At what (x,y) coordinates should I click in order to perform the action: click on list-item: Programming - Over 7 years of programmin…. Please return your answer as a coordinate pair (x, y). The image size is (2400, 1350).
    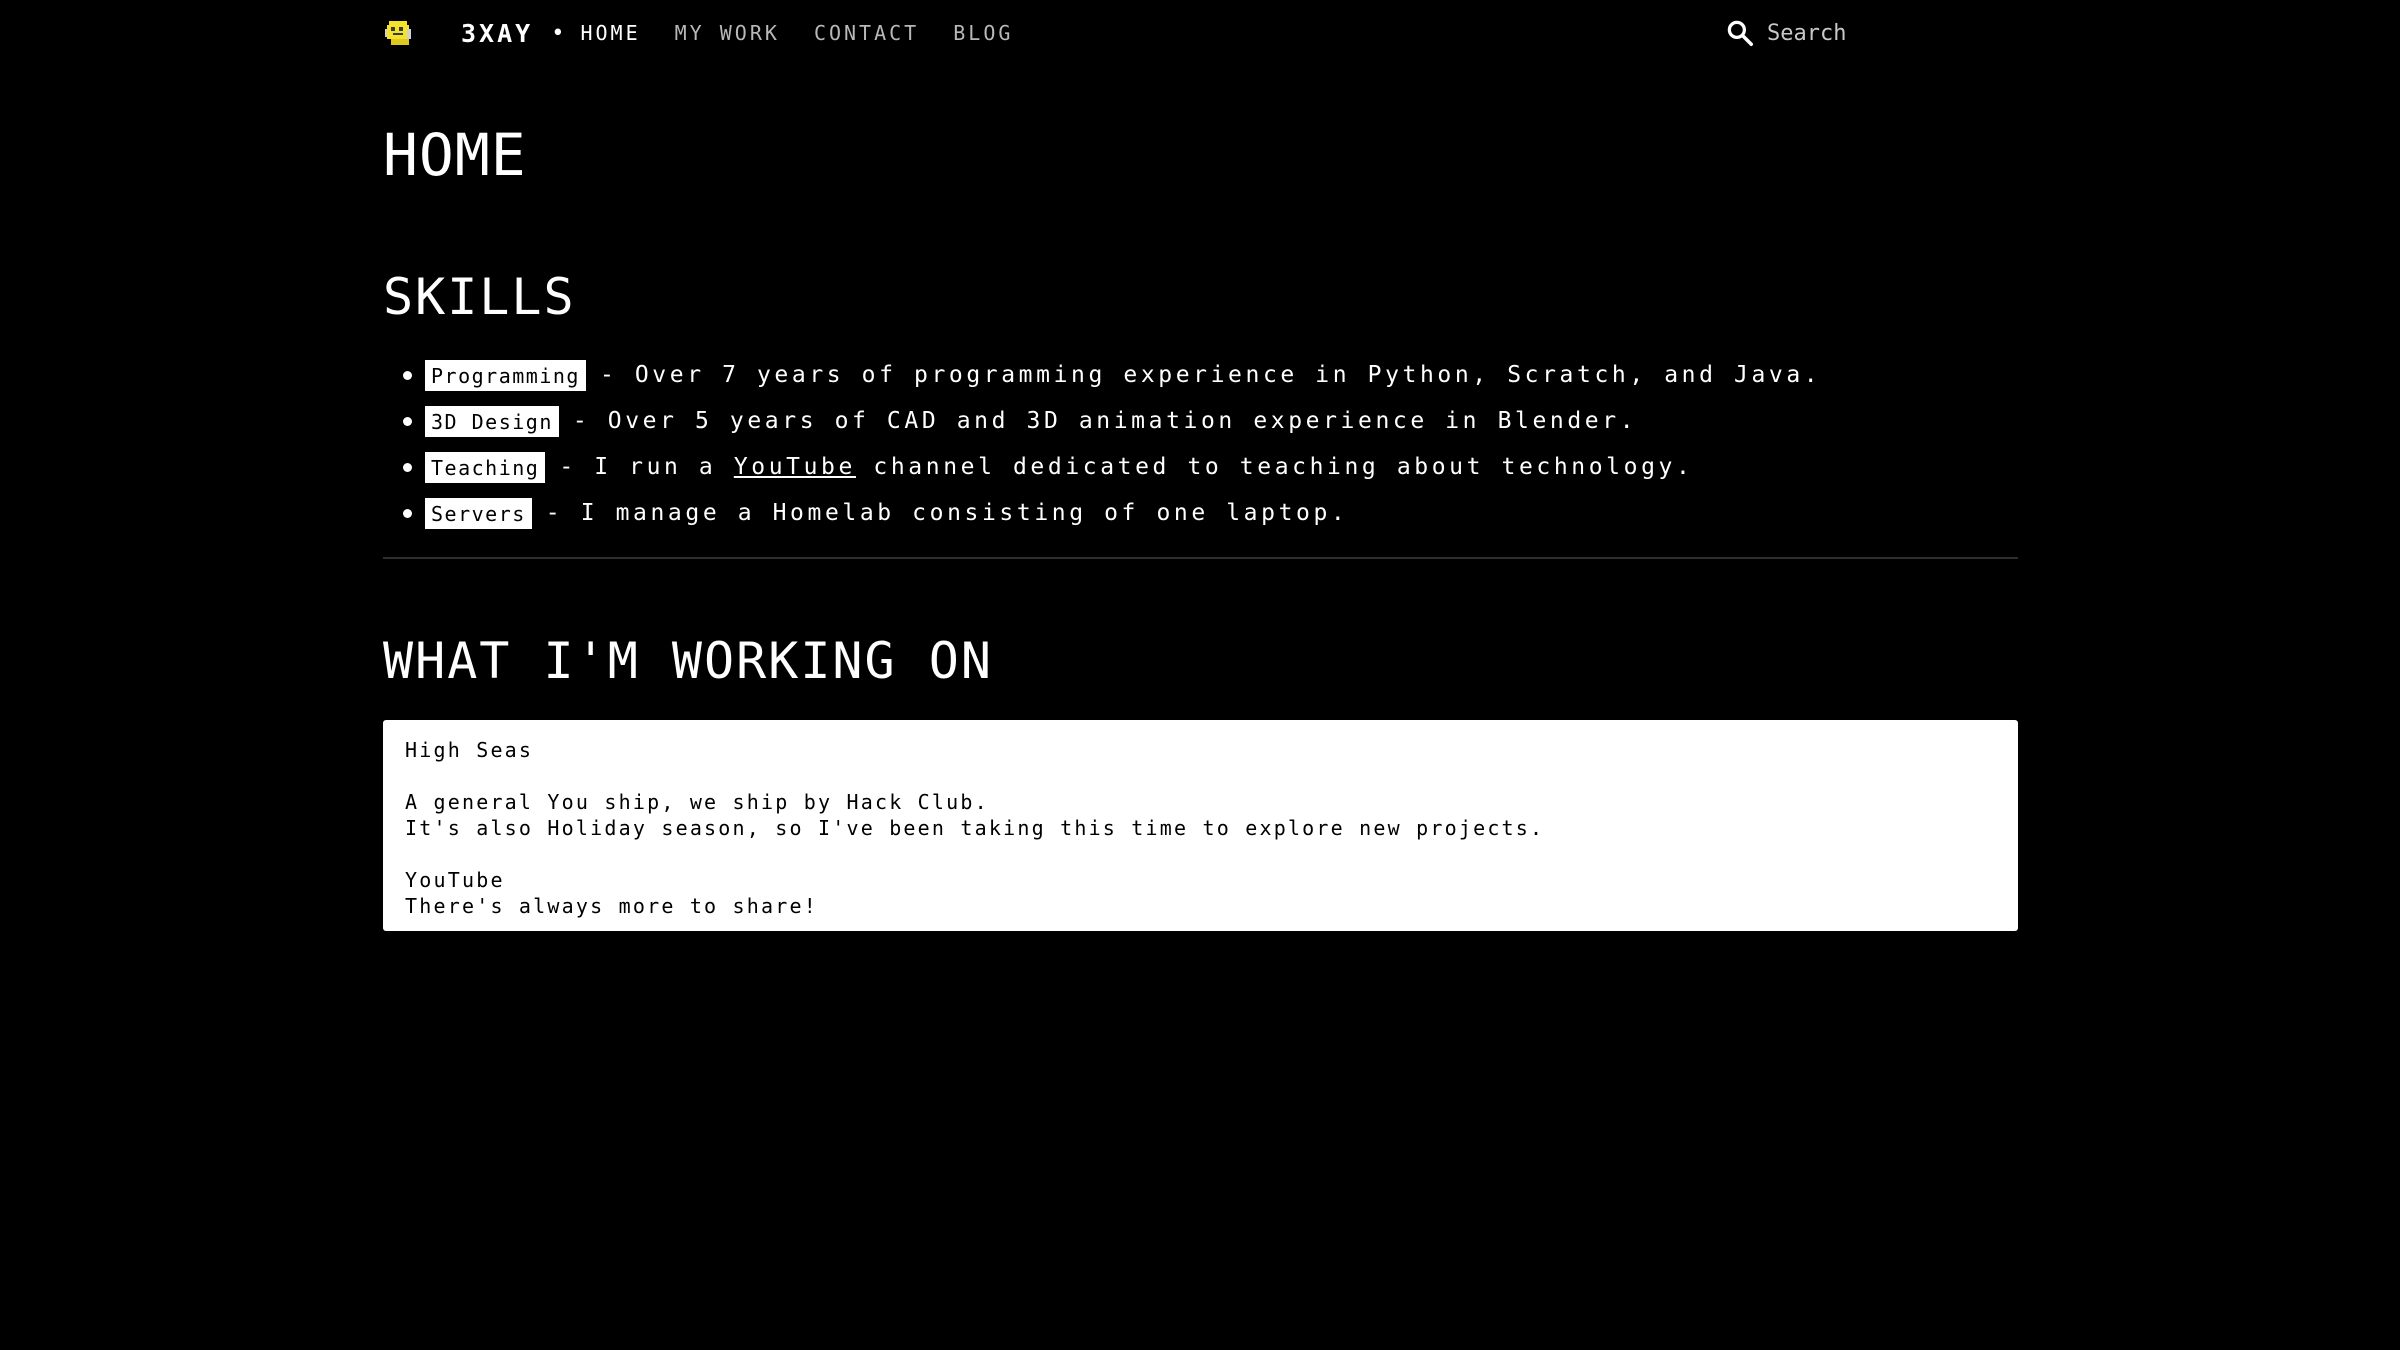
    Looking at the image, I should click on (1102, 375).